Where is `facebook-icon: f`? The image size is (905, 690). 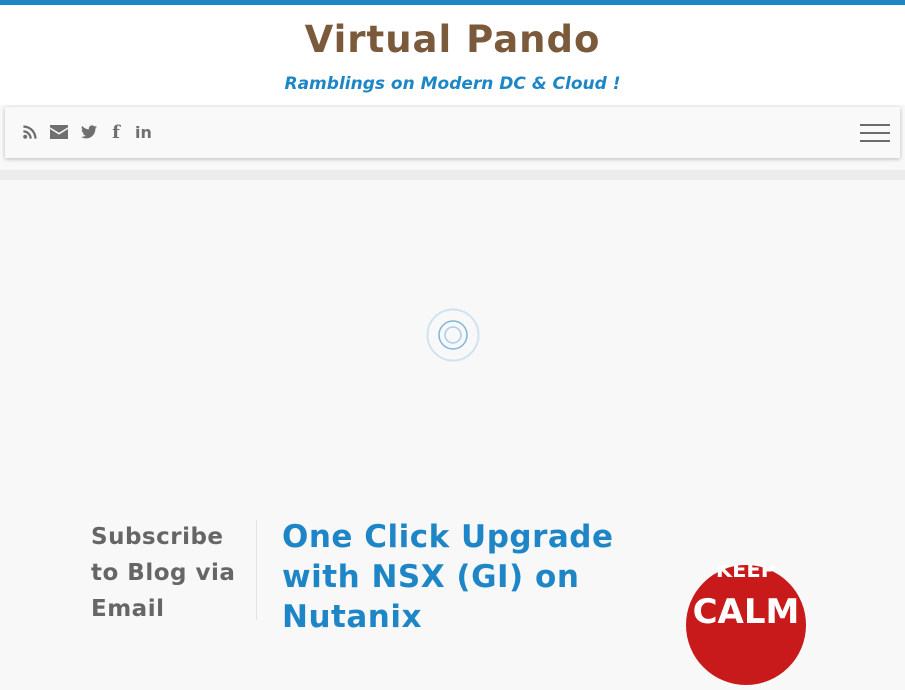
facebook-icon: f is located at coordinates (116, 132).